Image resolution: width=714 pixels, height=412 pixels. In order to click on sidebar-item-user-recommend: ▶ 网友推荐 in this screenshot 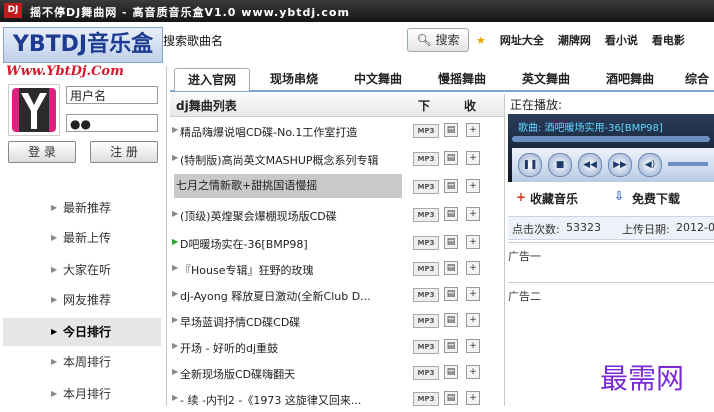, I will do `click(82, 300)`.